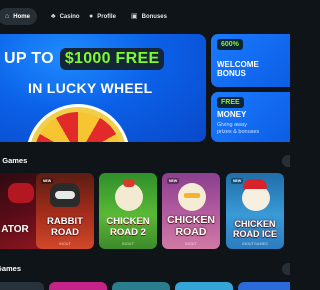  I want to click on game-card: NEW CHICKEN ROAD ICE INOUTGAMES, so click(255, 211).